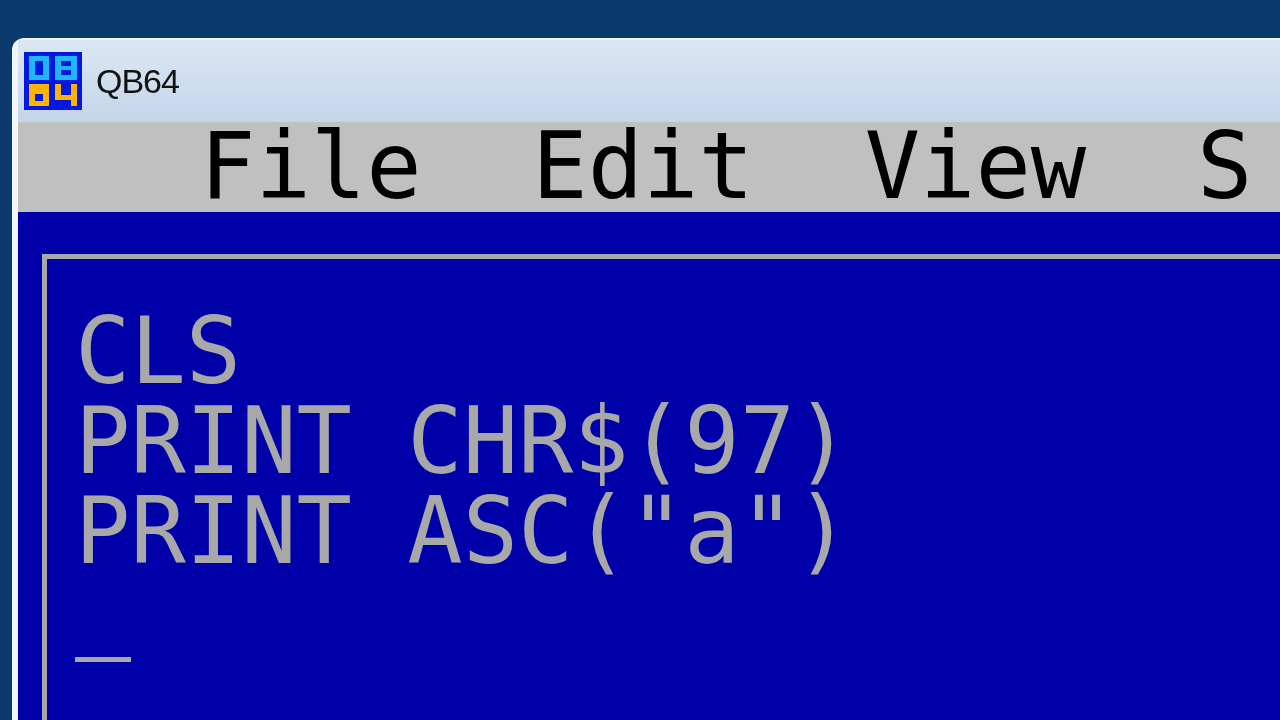  Describe the element at coordinates (1225, 167) in the screenshot. I see `menu-item: S` at that location.